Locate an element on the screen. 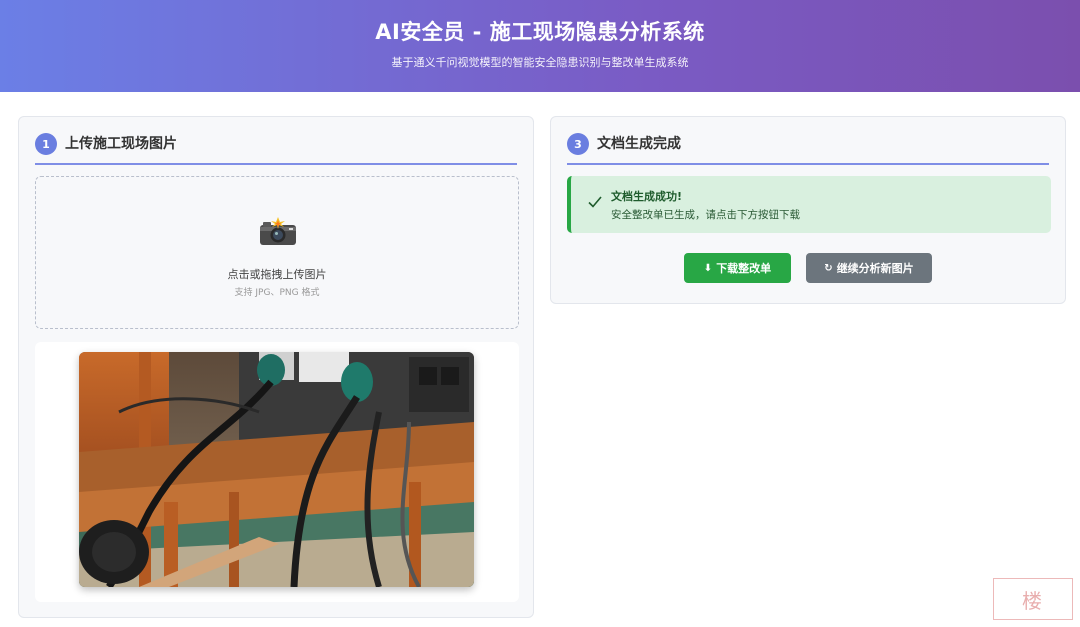  refresh-icon: ↻ is located at coordinates (828, 268).